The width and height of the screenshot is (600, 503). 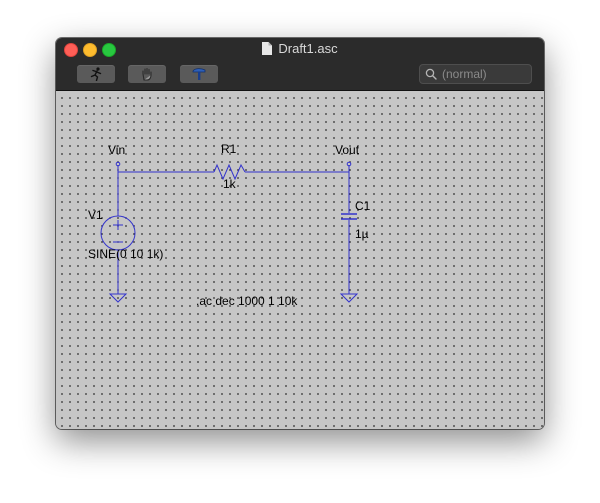 I want to click on wire-vout, so click(x=297, y=189).